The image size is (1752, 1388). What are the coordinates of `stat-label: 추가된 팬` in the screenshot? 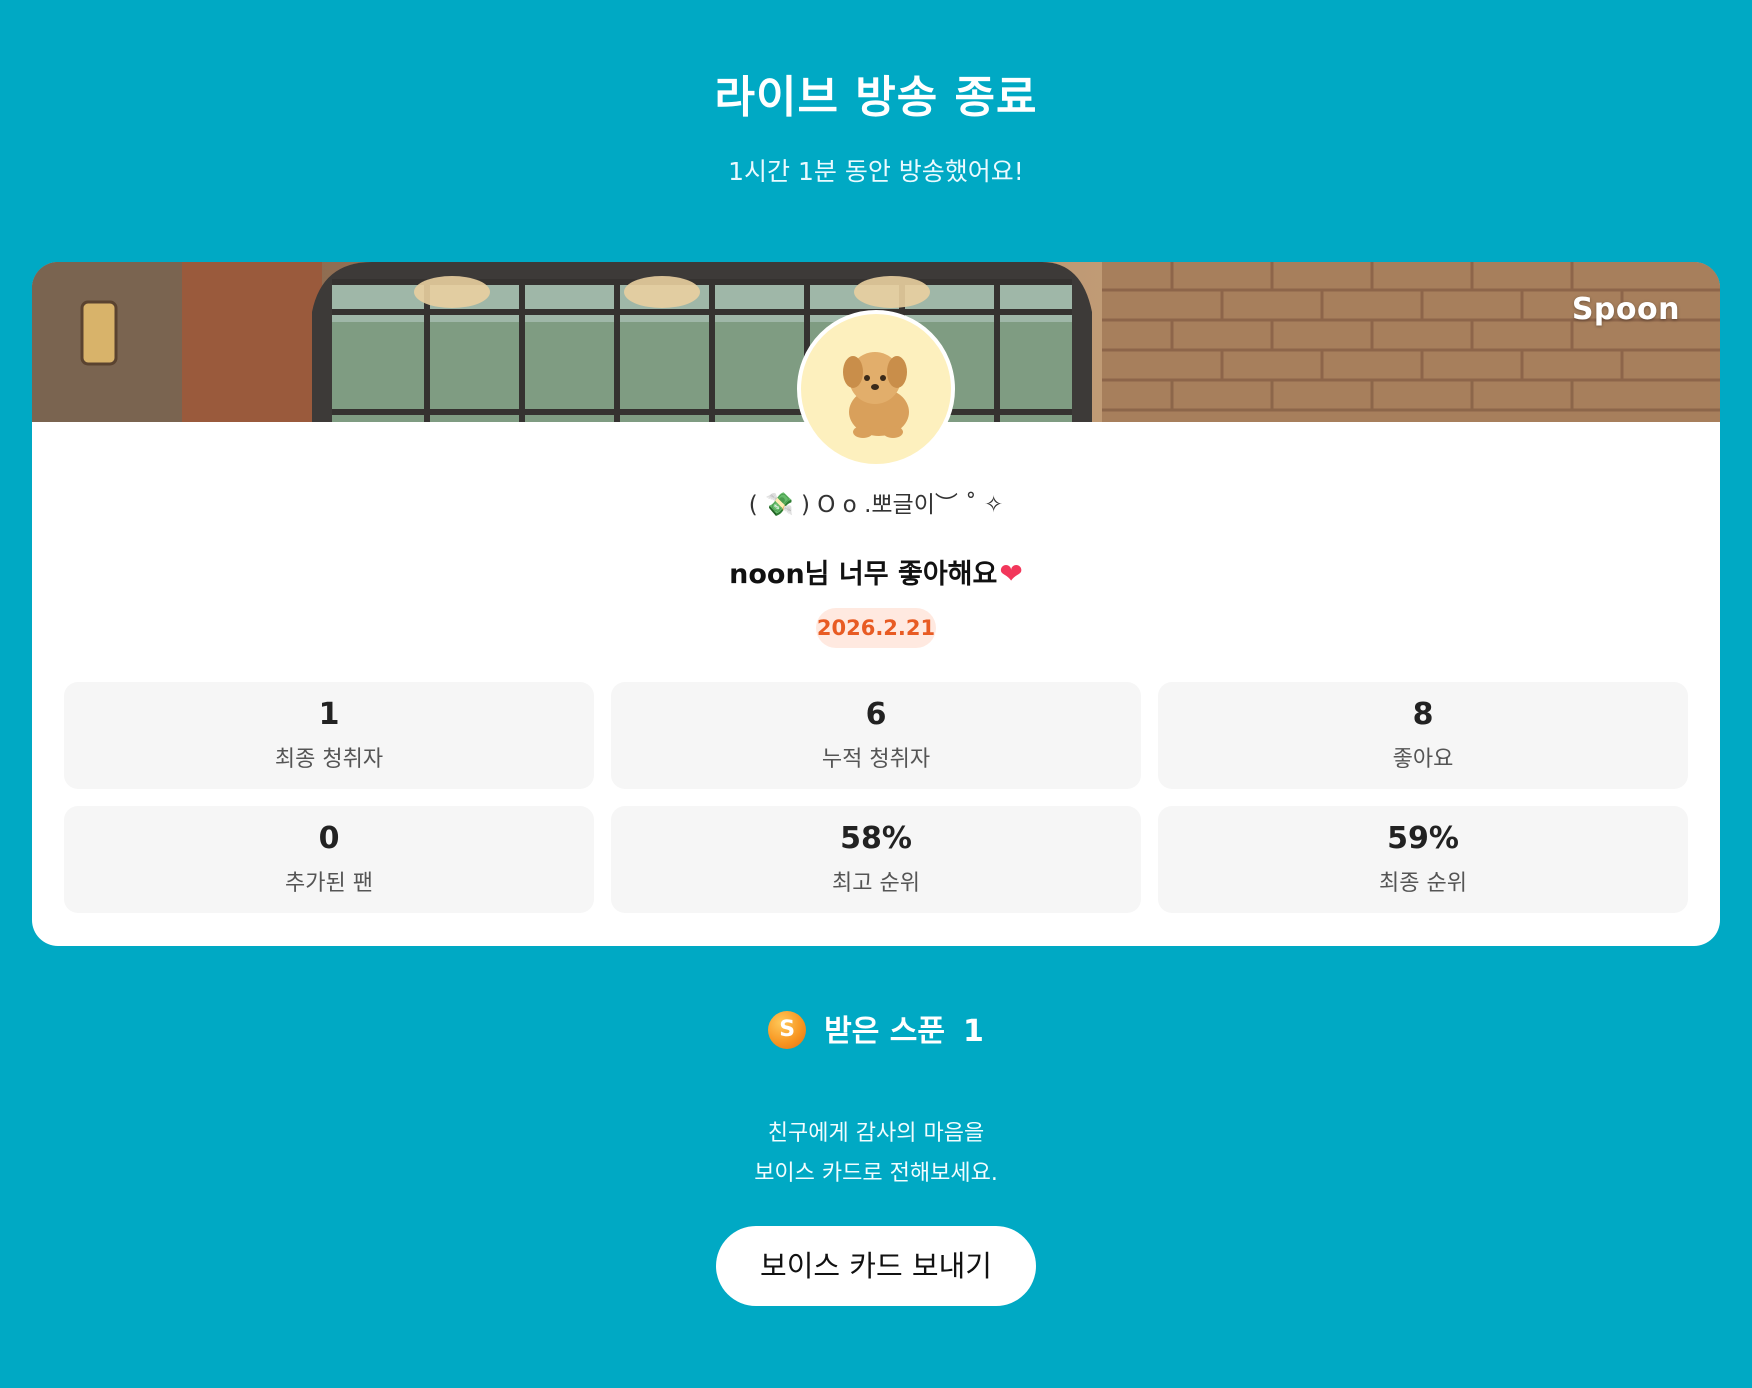 It's located at (329, 883).